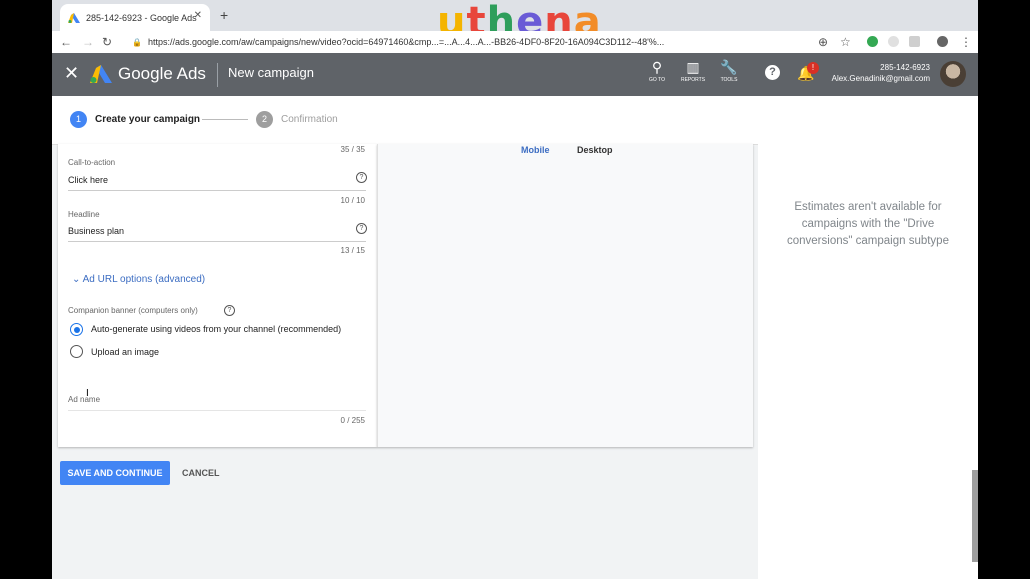  What do you see at coordinates (76, 279) in the screenshot?
I see `chevron-down-icon: ⌄` at bounding box center [76, 279].